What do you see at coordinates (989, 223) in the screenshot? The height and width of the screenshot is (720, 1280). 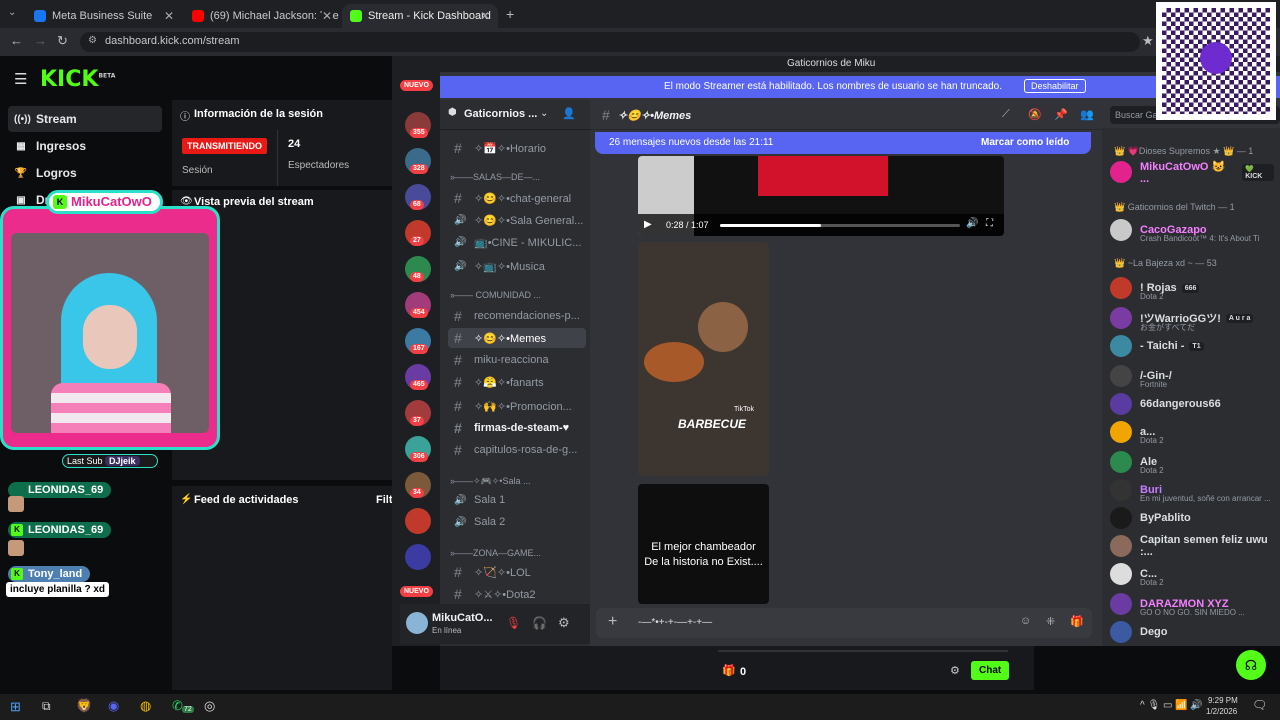 I see `fullscreen-icon: ⛶` at bounding box center [989, 223].